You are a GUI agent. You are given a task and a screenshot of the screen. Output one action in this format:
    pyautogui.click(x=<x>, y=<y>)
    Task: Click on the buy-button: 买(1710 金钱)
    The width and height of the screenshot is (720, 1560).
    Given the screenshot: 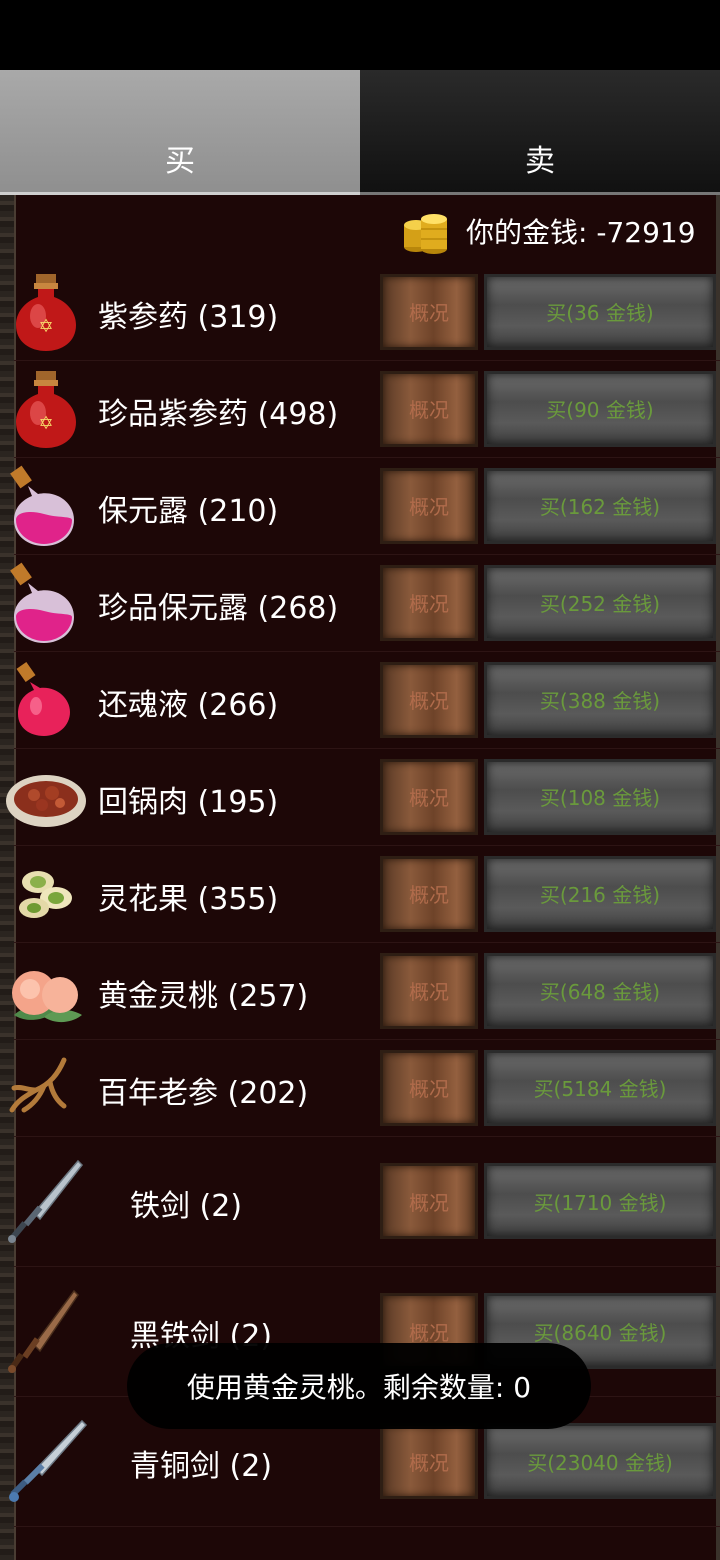 What is the action you would take?
    pyautogui.click(x=600, y=1201)
    